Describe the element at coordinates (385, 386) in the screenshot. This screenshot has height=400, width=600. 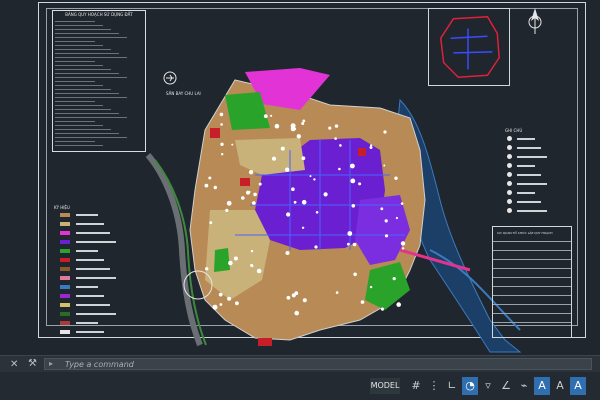
I see `model-tab-button: MODEL` at that location.